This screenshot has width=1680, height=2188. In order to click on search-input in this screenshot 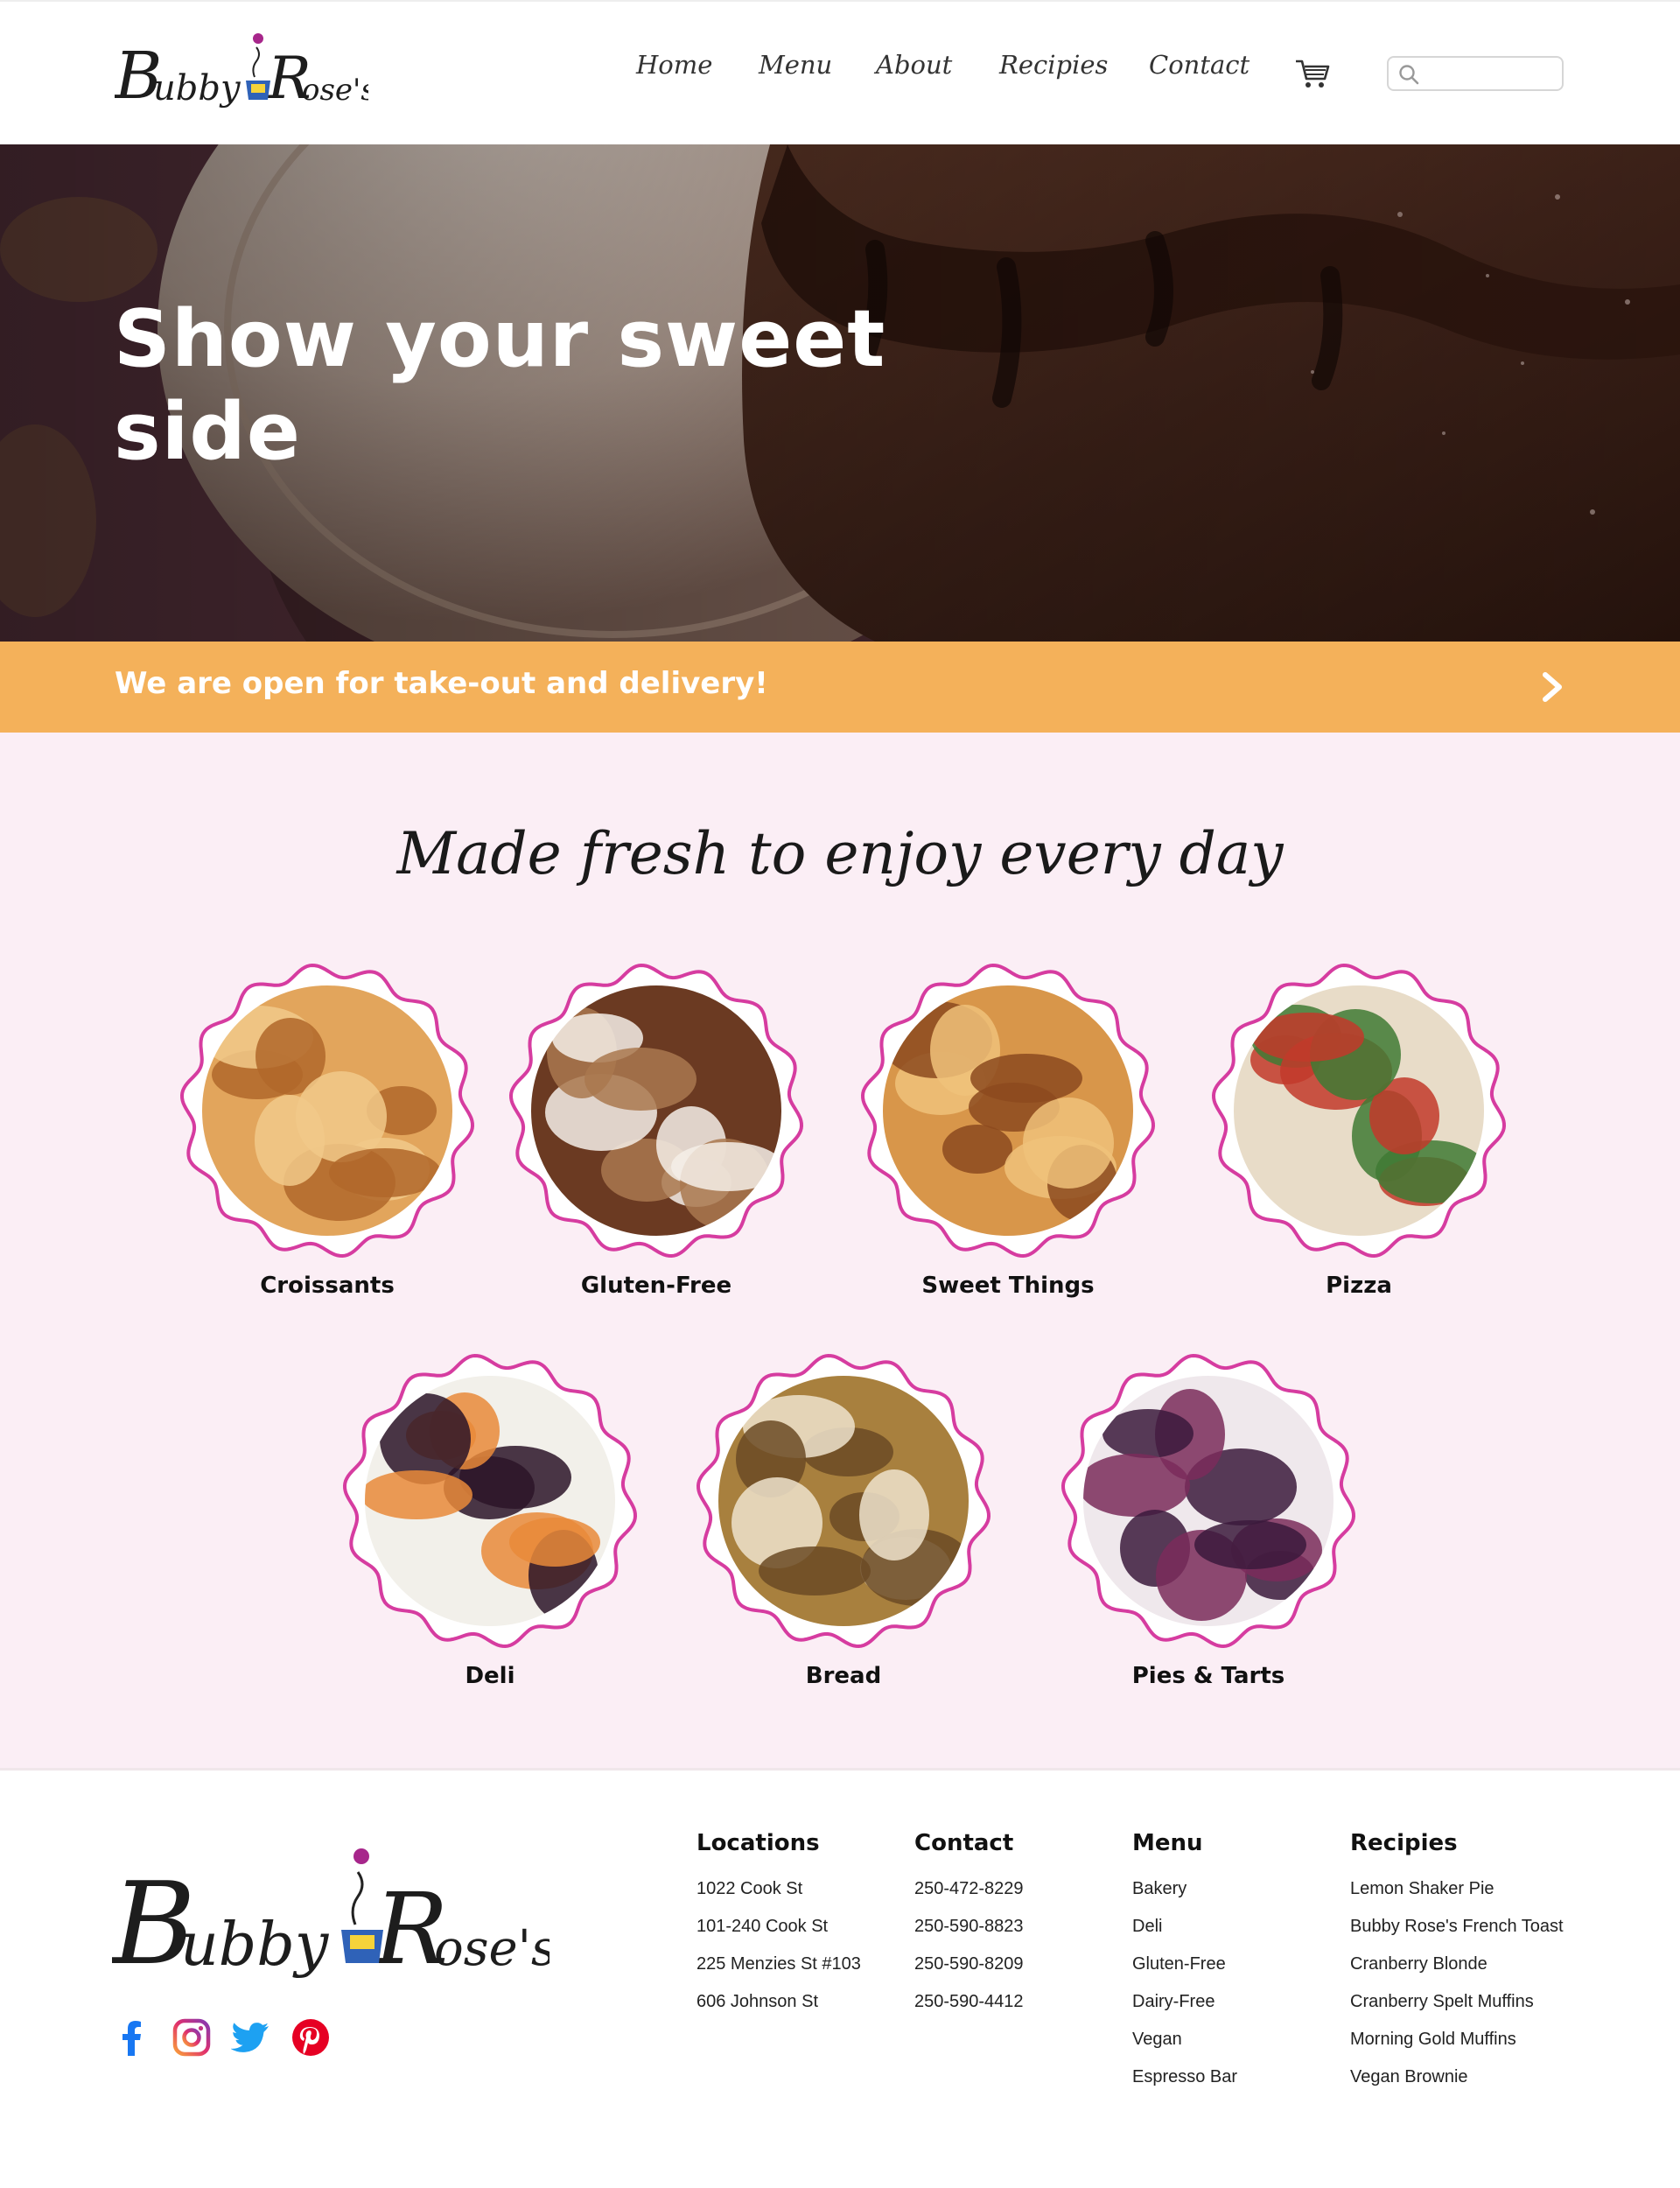, I will do `click(1492, 73)`.